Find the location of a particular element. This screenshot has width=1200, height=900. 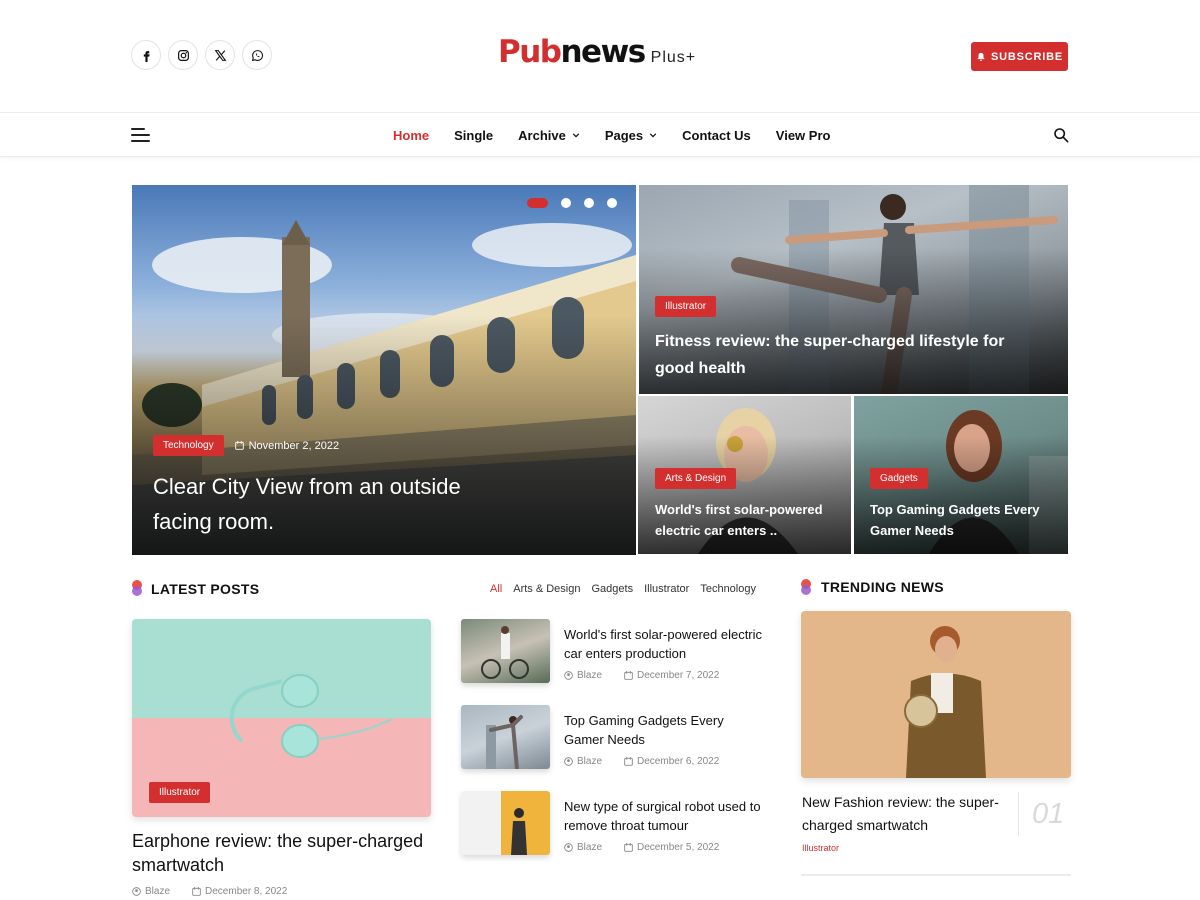

nav-label: View Pro is located at coordinates (803, 135).